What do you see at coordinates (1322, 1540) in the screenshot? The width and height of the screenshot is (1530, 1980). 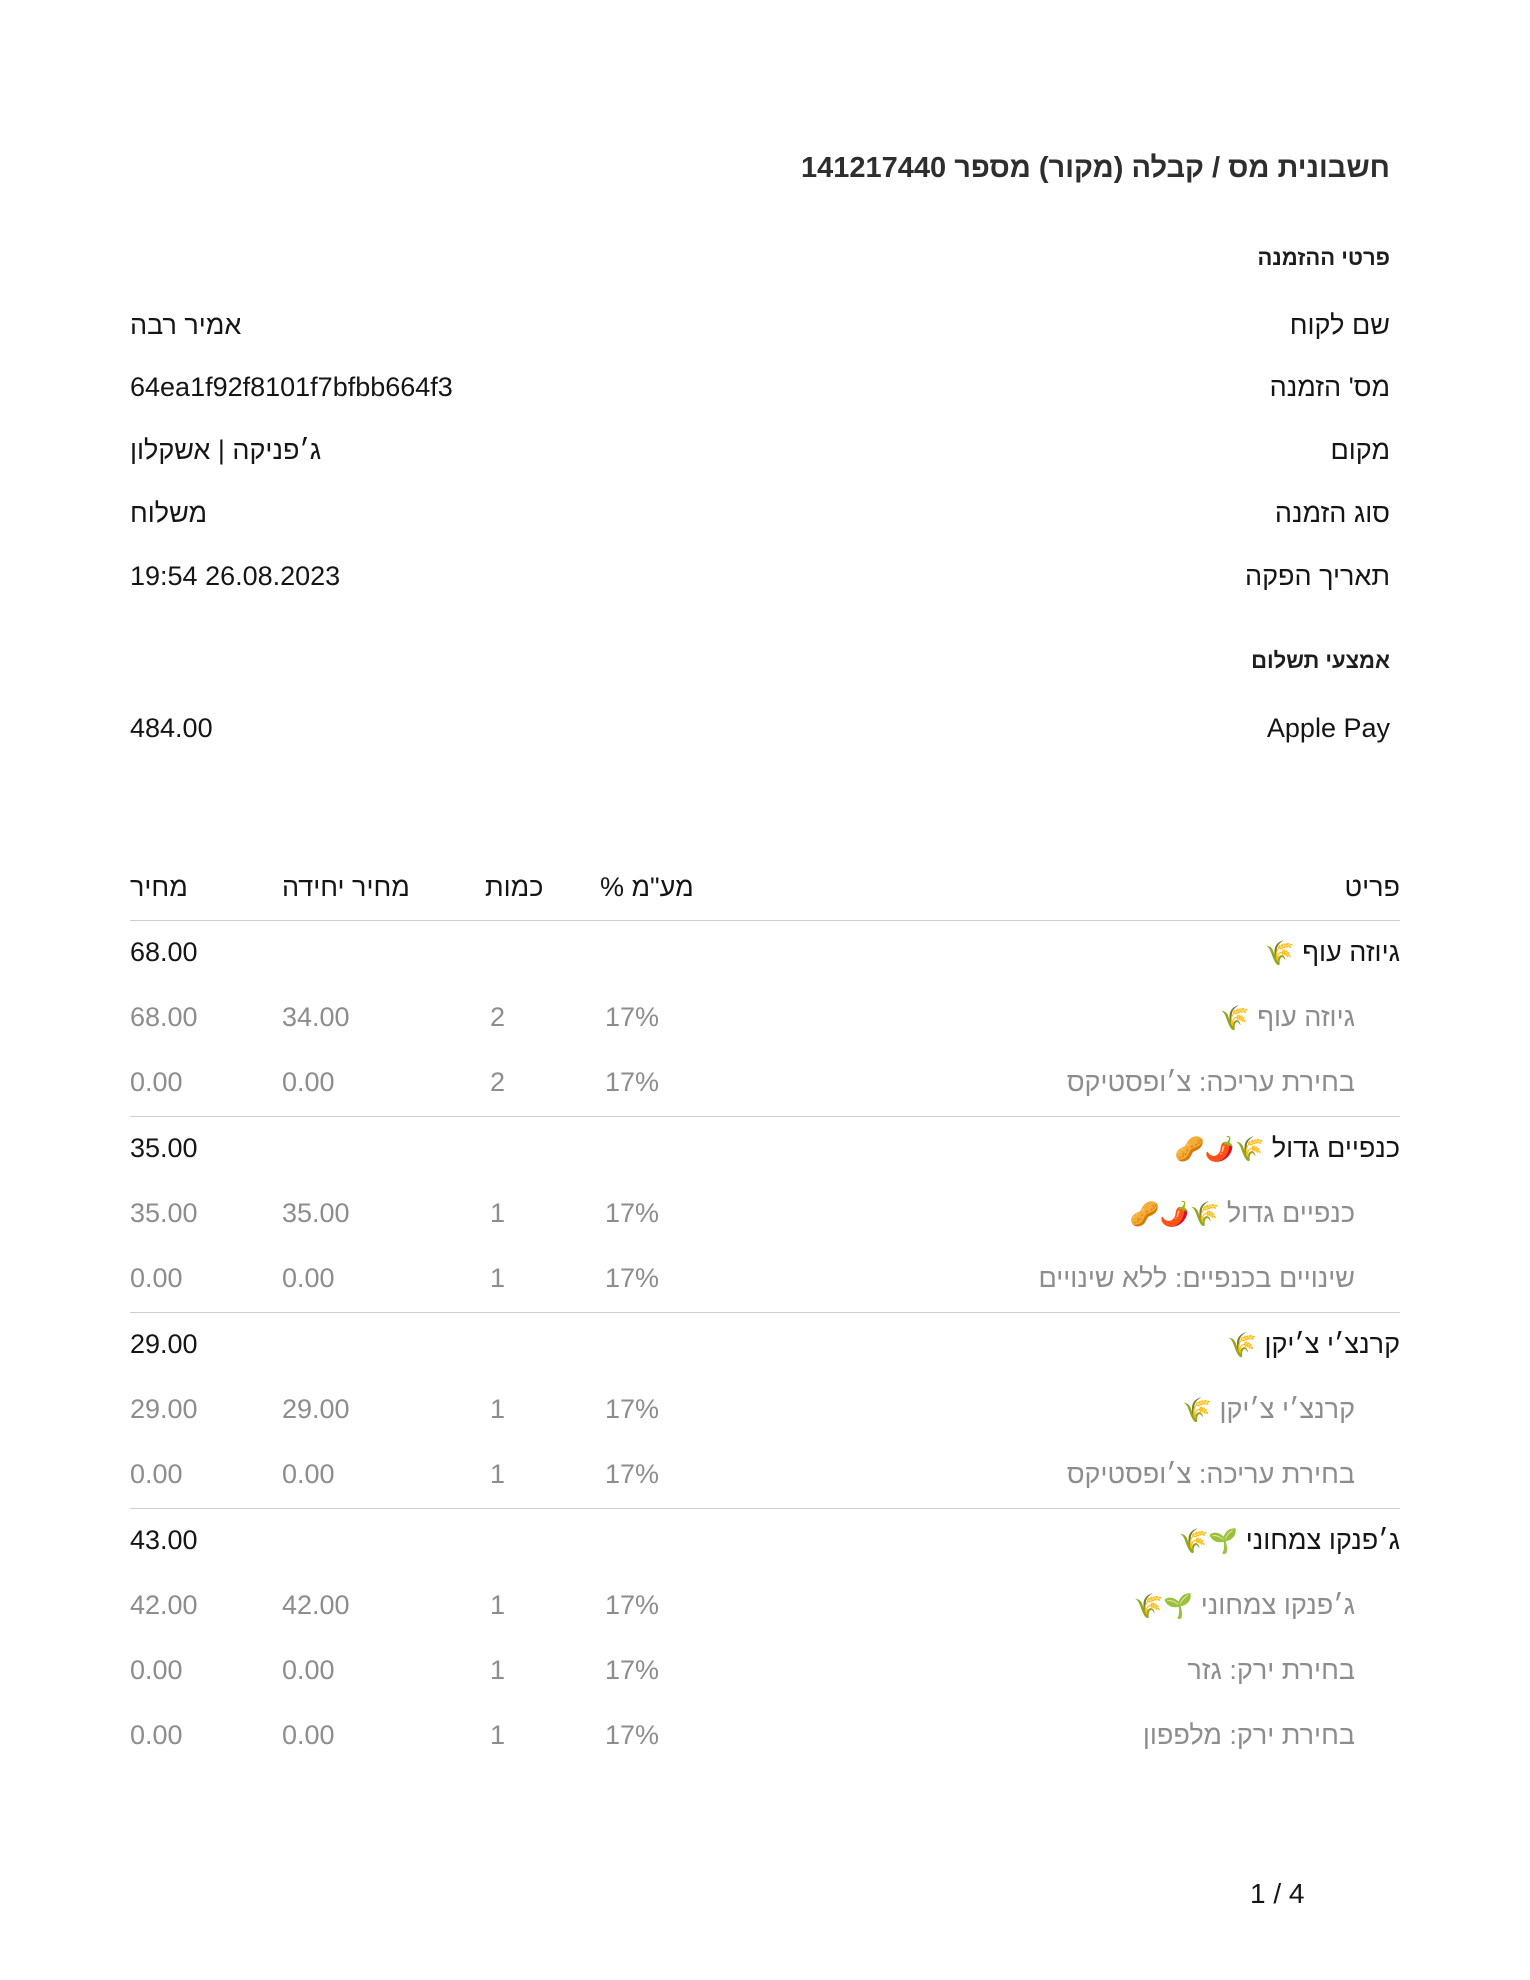 I see `group-name: ג׳פנקו צמחוני` at bounding box center [1322, 1540].